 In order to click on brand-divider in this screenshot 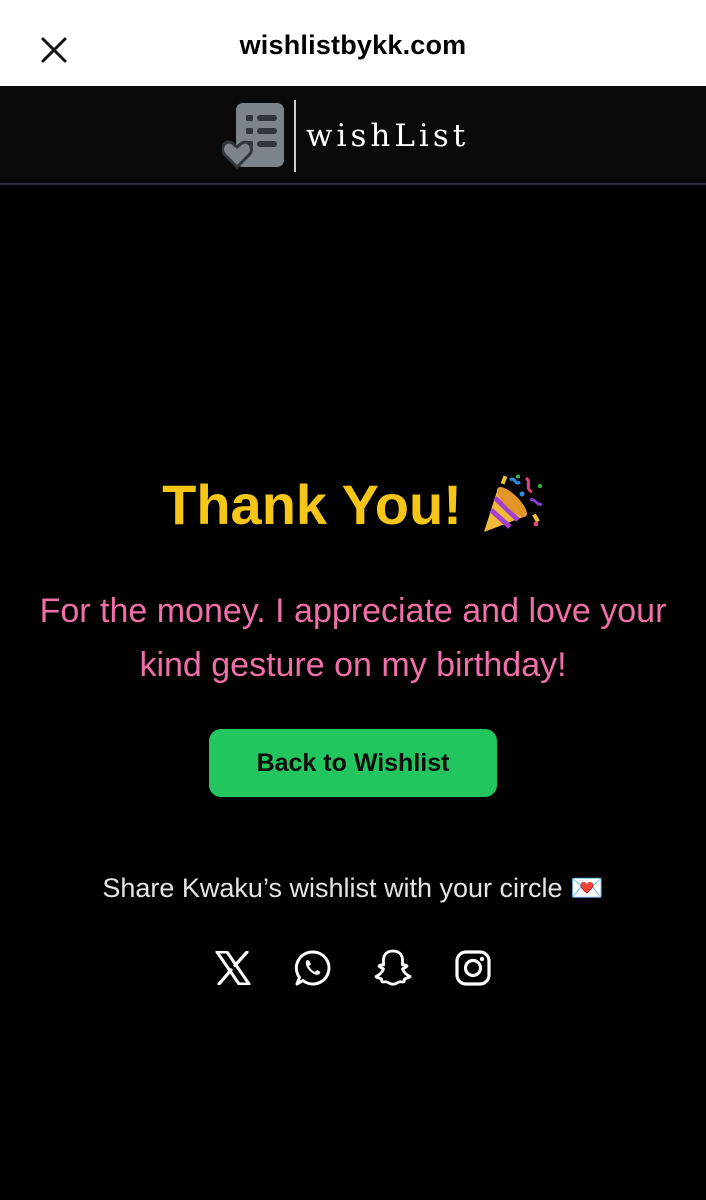, I will do `click(295, 136)`.